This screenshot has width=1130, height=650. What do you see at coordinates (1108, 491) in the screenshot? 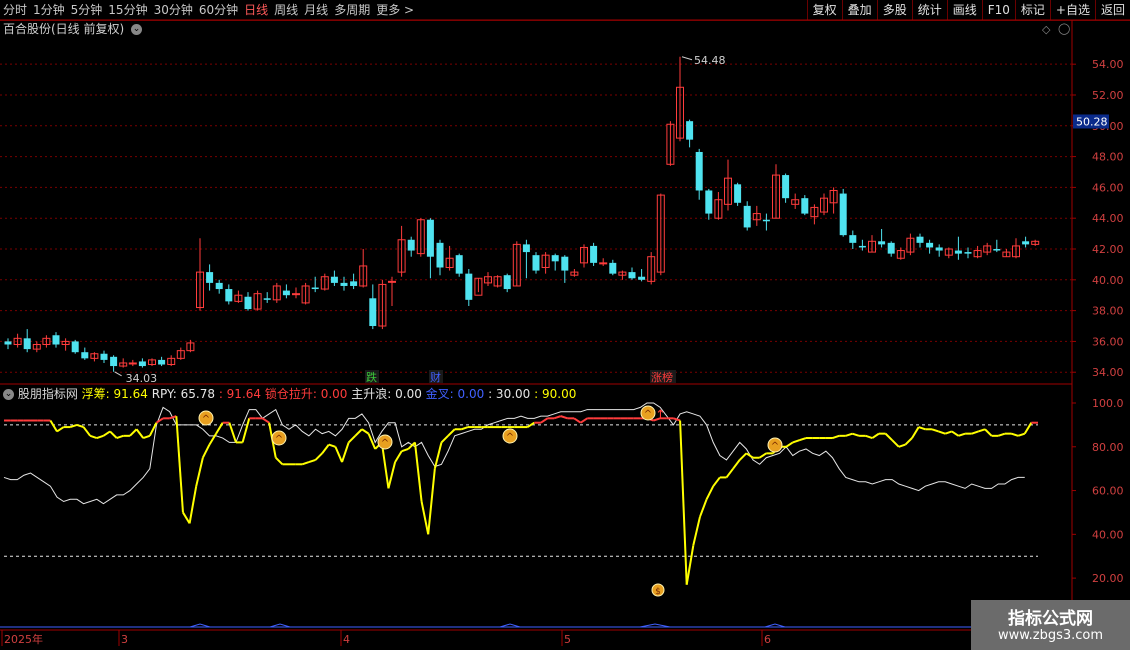
I see `indicator-tick-label: 60.00` at bounding box center [1108, 491].